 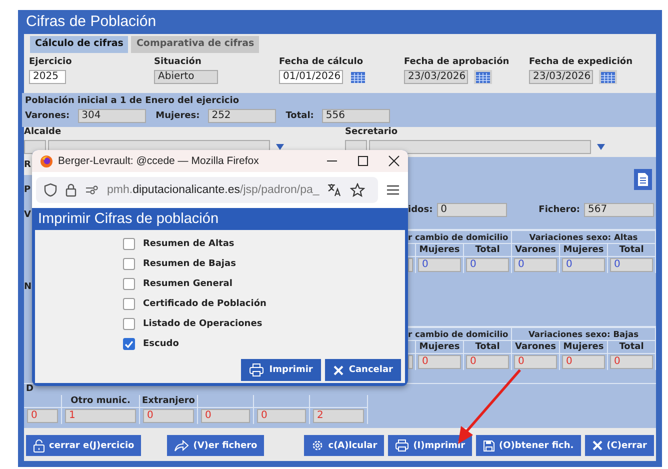 I want to click on field-label: Fichero:, so click(x=559, y=210).